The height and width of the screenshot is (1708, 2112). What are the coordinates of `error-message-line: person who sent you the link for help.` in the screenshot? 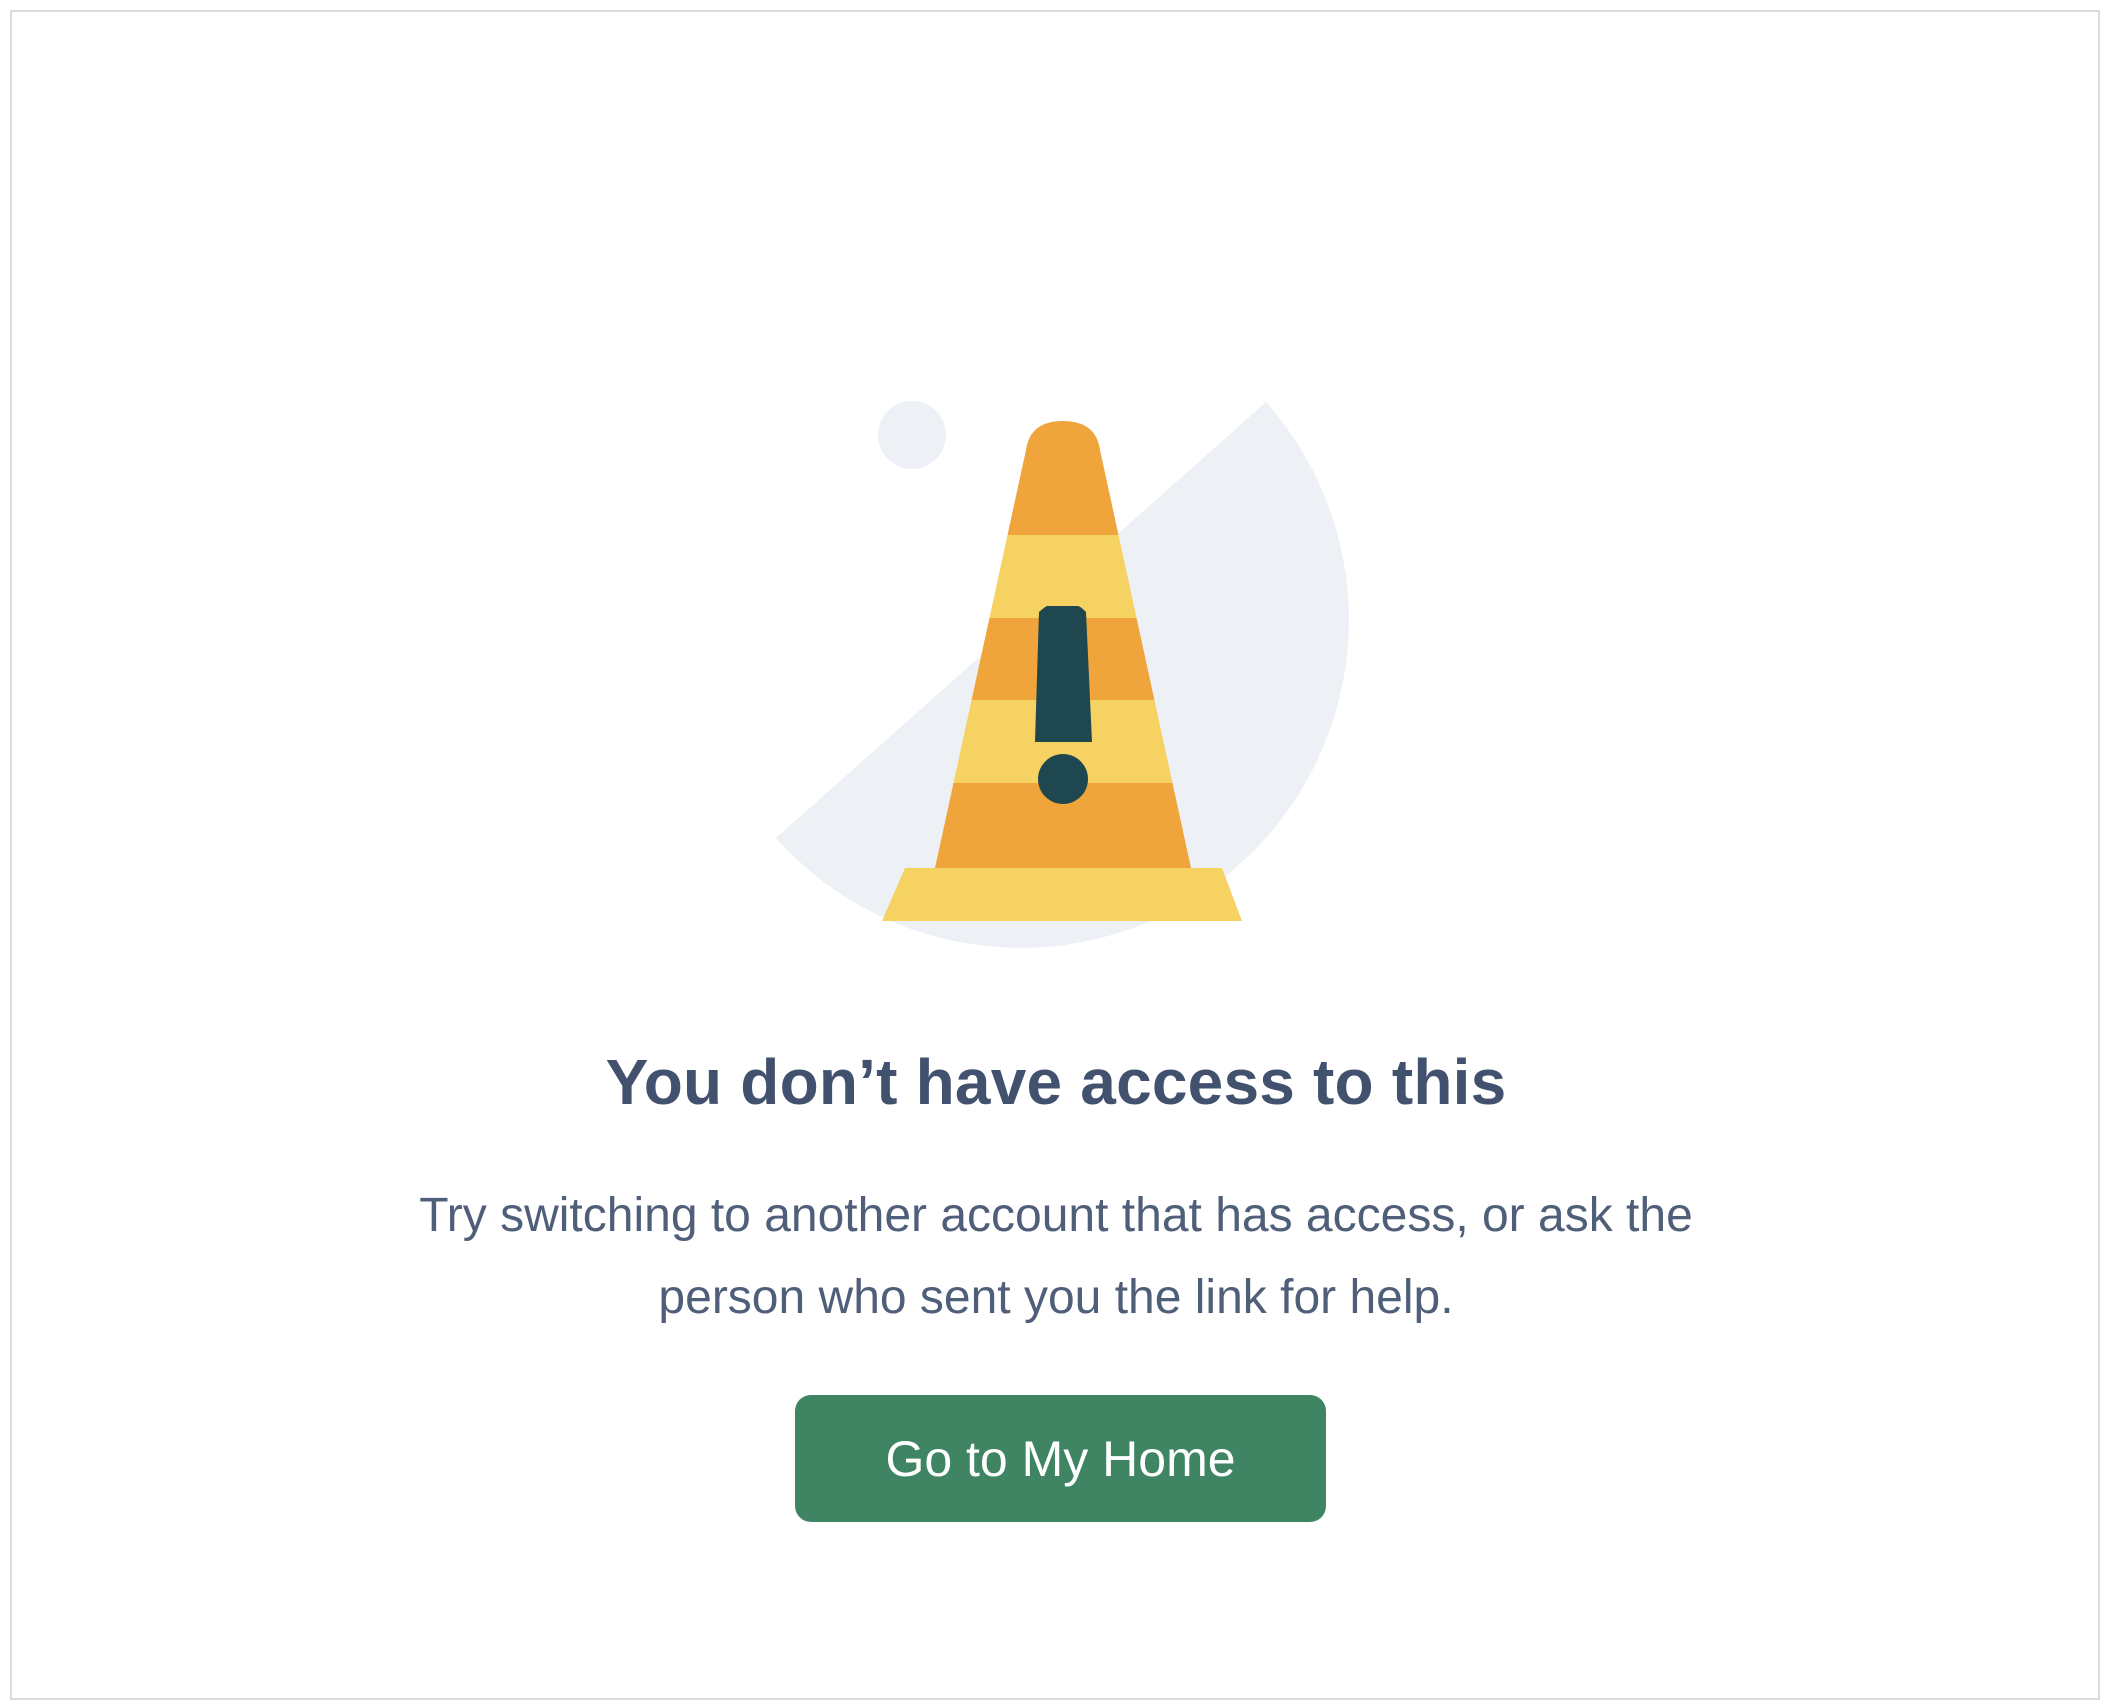 It's located at (1056, 1297).